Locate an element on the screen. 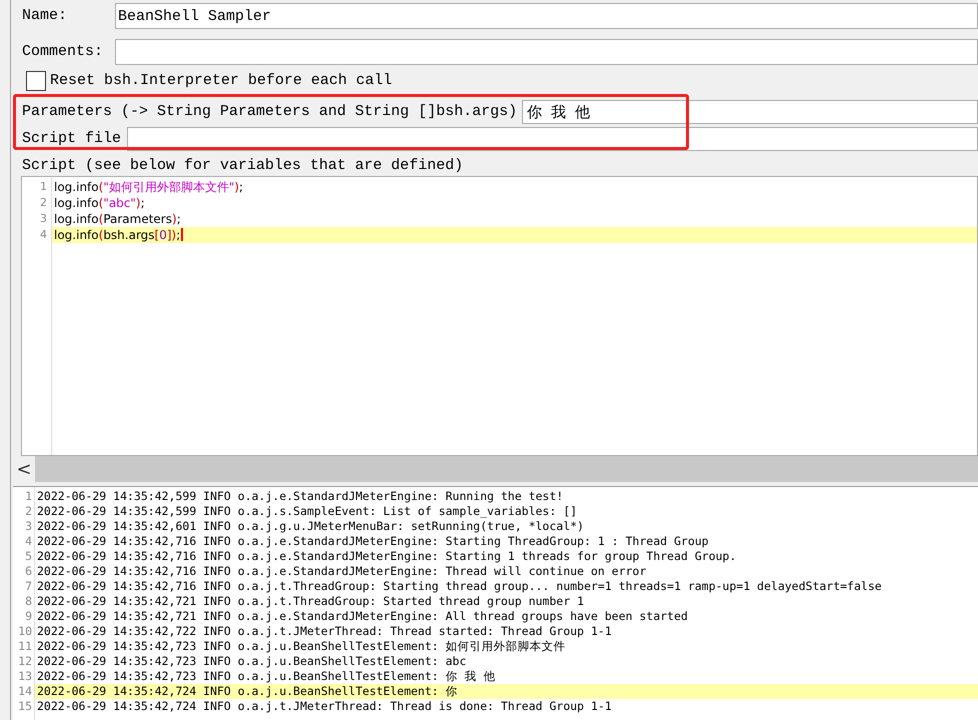 Image resolution: width=978 pixels, height=720 pixels. line-number: 5 is located at coordinates (28, 556).